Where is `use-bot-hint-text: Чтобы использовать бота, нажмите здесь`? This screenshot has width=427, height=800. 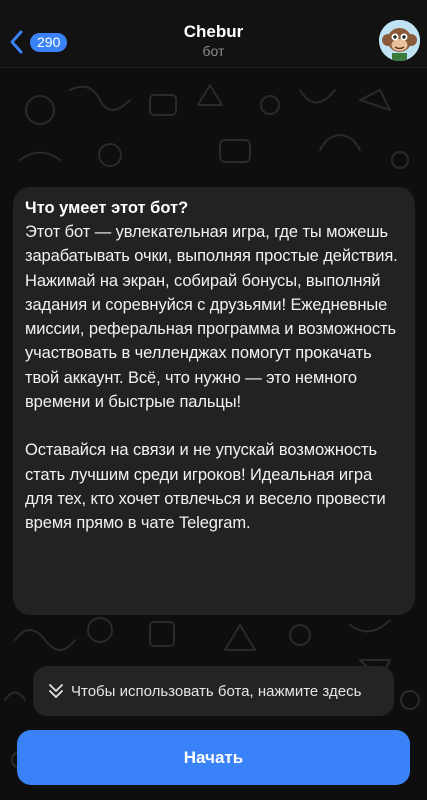
use-bot-hint-text: Чтобы использовать бота, нажмите здесь is located at coordinates (216, 691).